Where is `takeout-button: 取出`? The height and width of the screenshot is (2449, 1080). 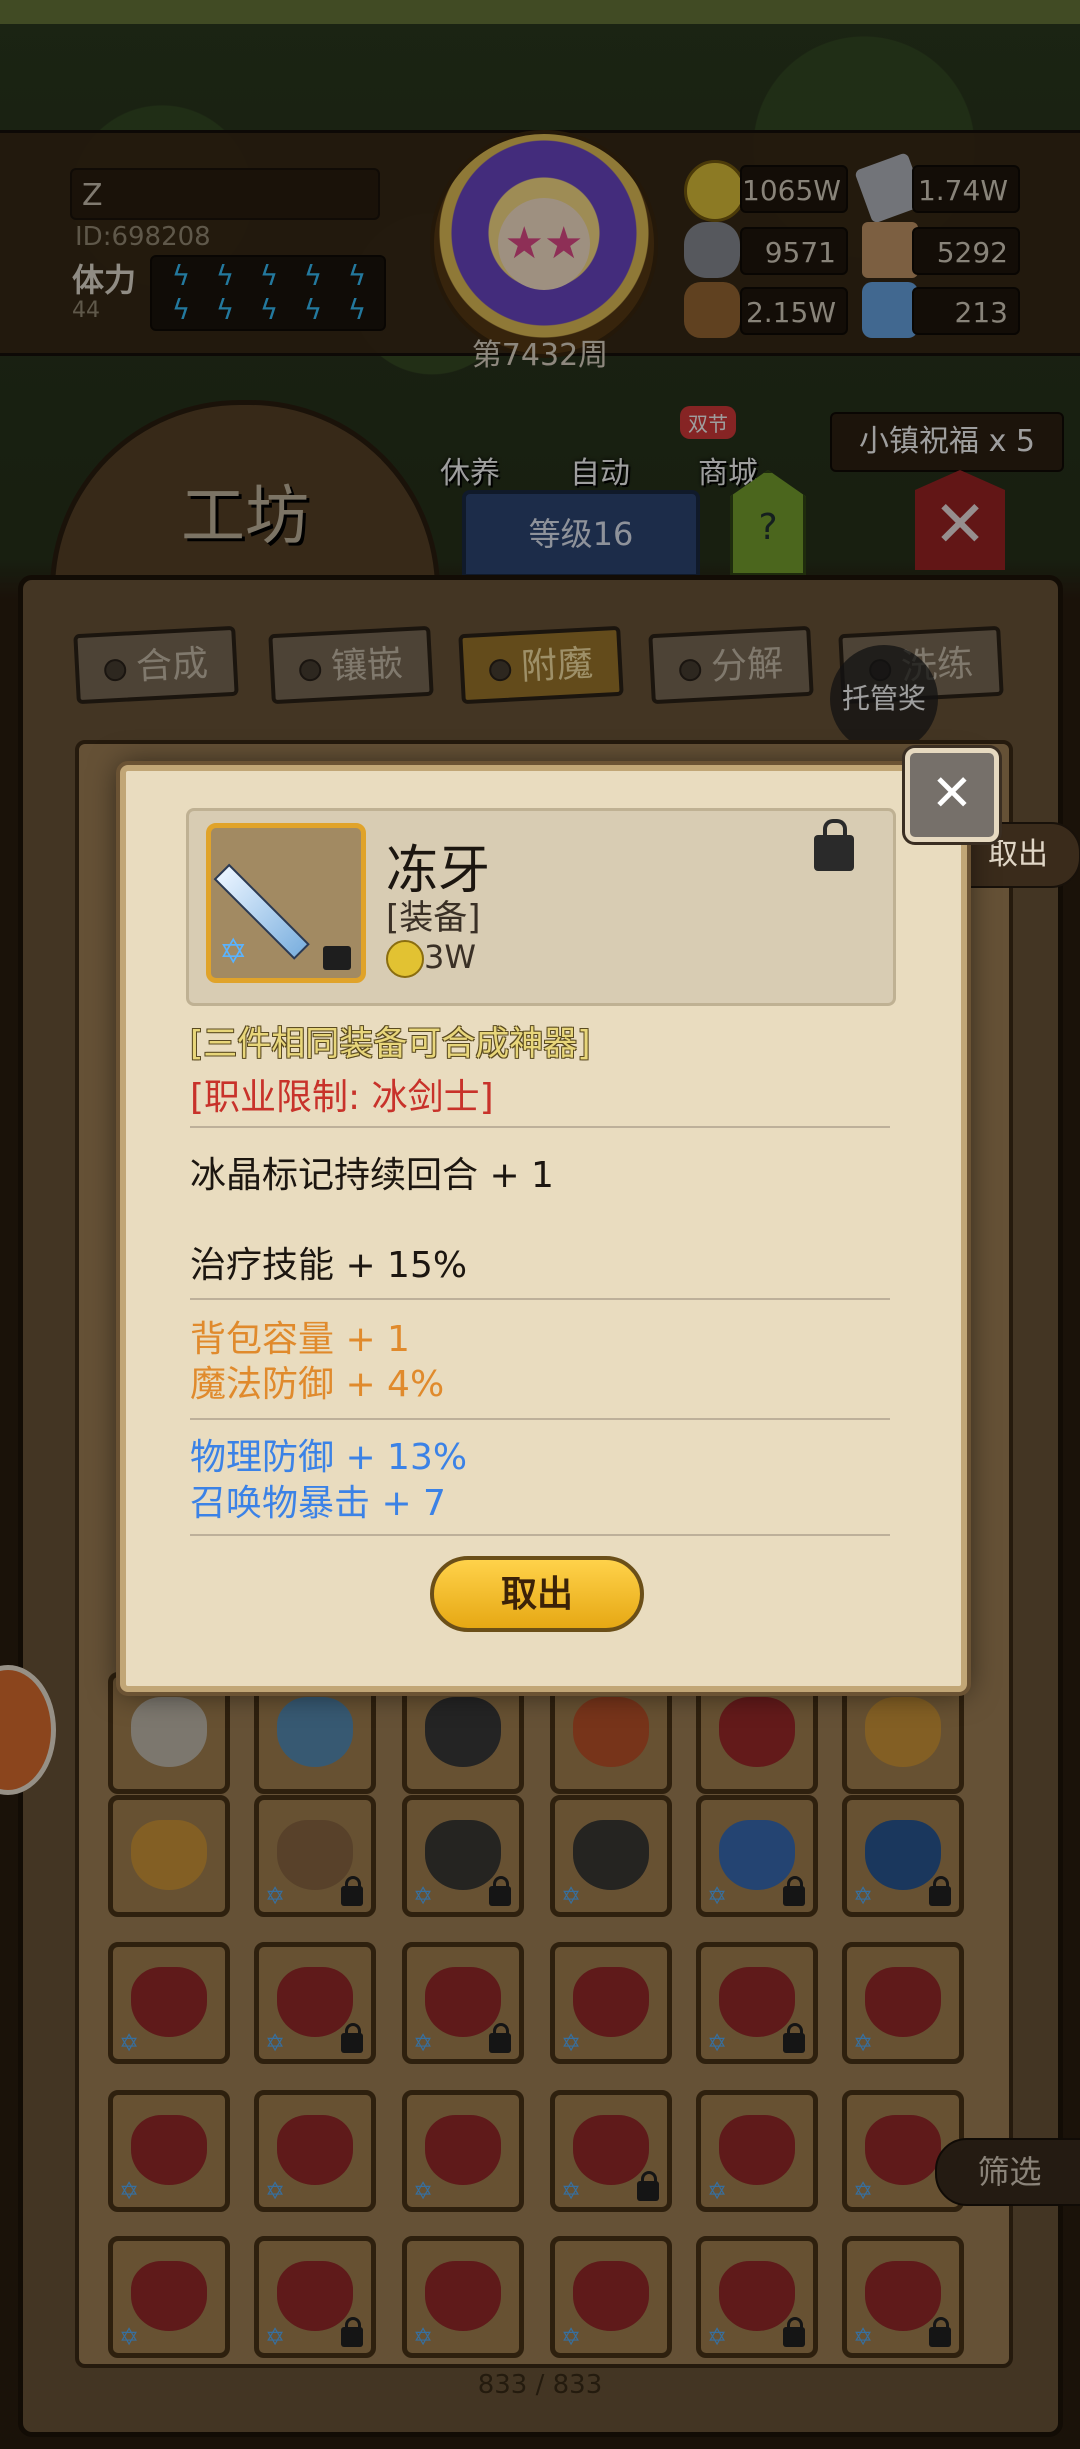 takeout-button: 取出 is located at coordinates (537, 1594).